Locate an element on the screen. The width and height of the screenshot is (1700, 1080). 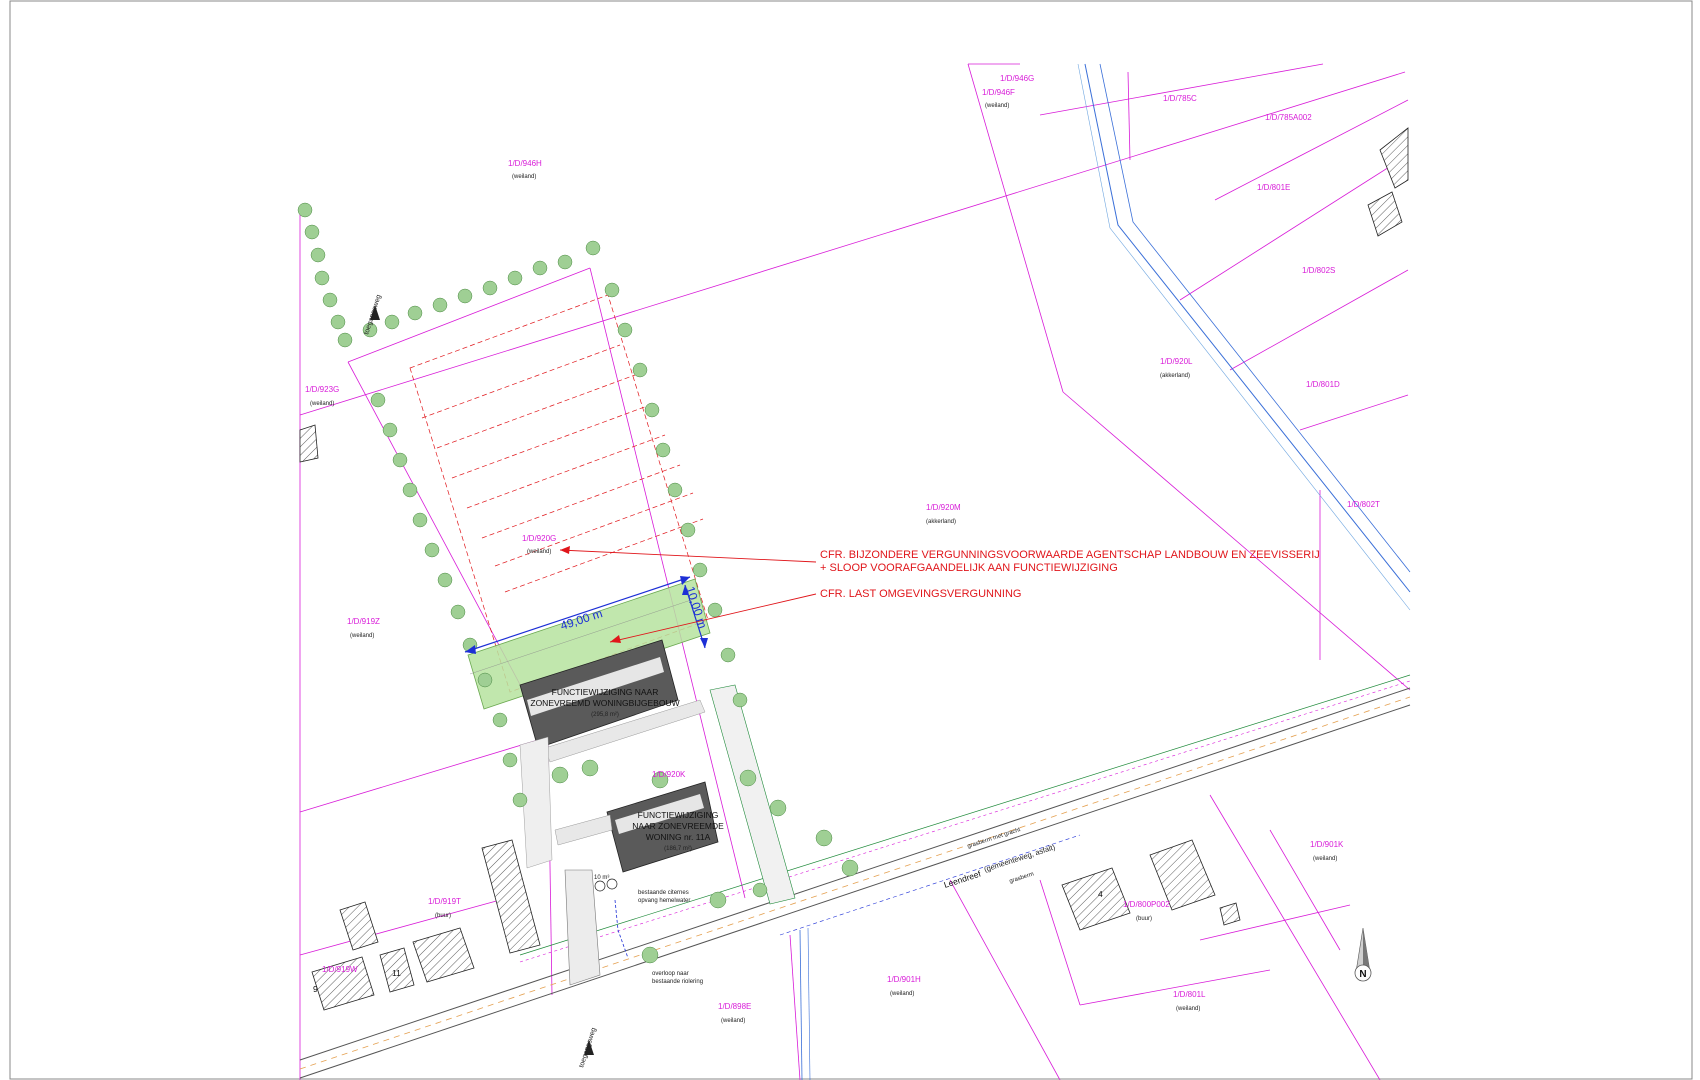
parcel-898e-id: 1/D/898E is located at coordinates (734, 1006).